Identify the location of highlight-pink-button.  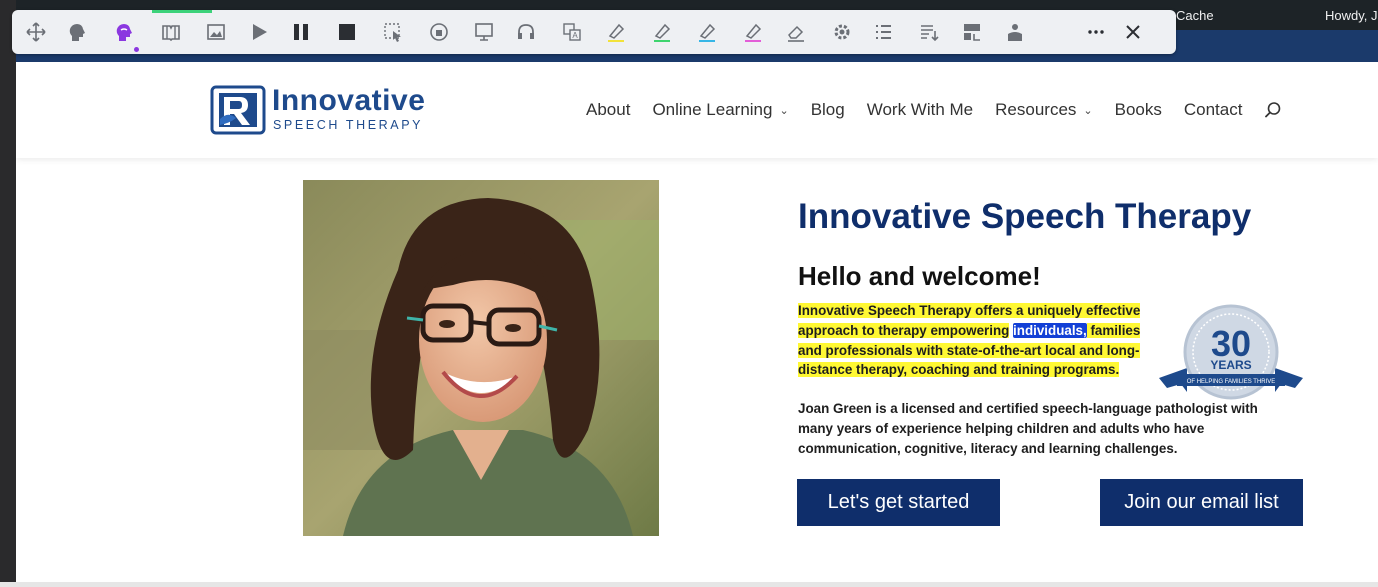
(753, 32).